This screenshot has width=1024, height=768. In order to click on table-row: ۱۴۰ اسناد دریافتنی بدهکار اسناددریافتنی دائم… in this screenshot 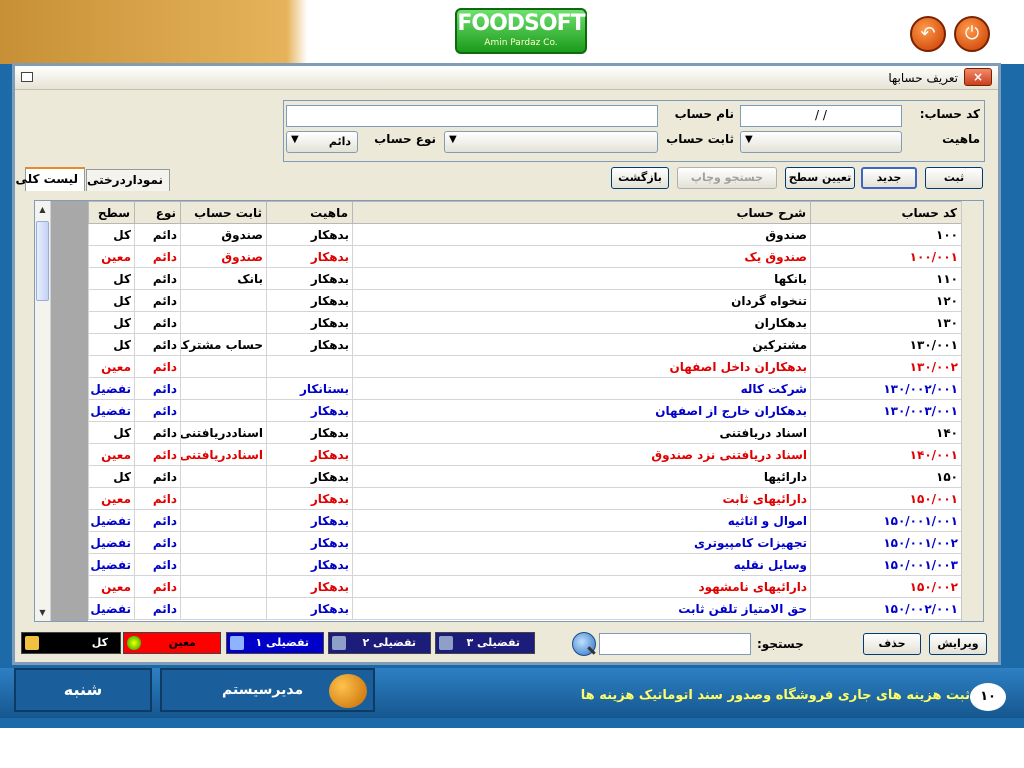, I will do `click(525, 432)`.